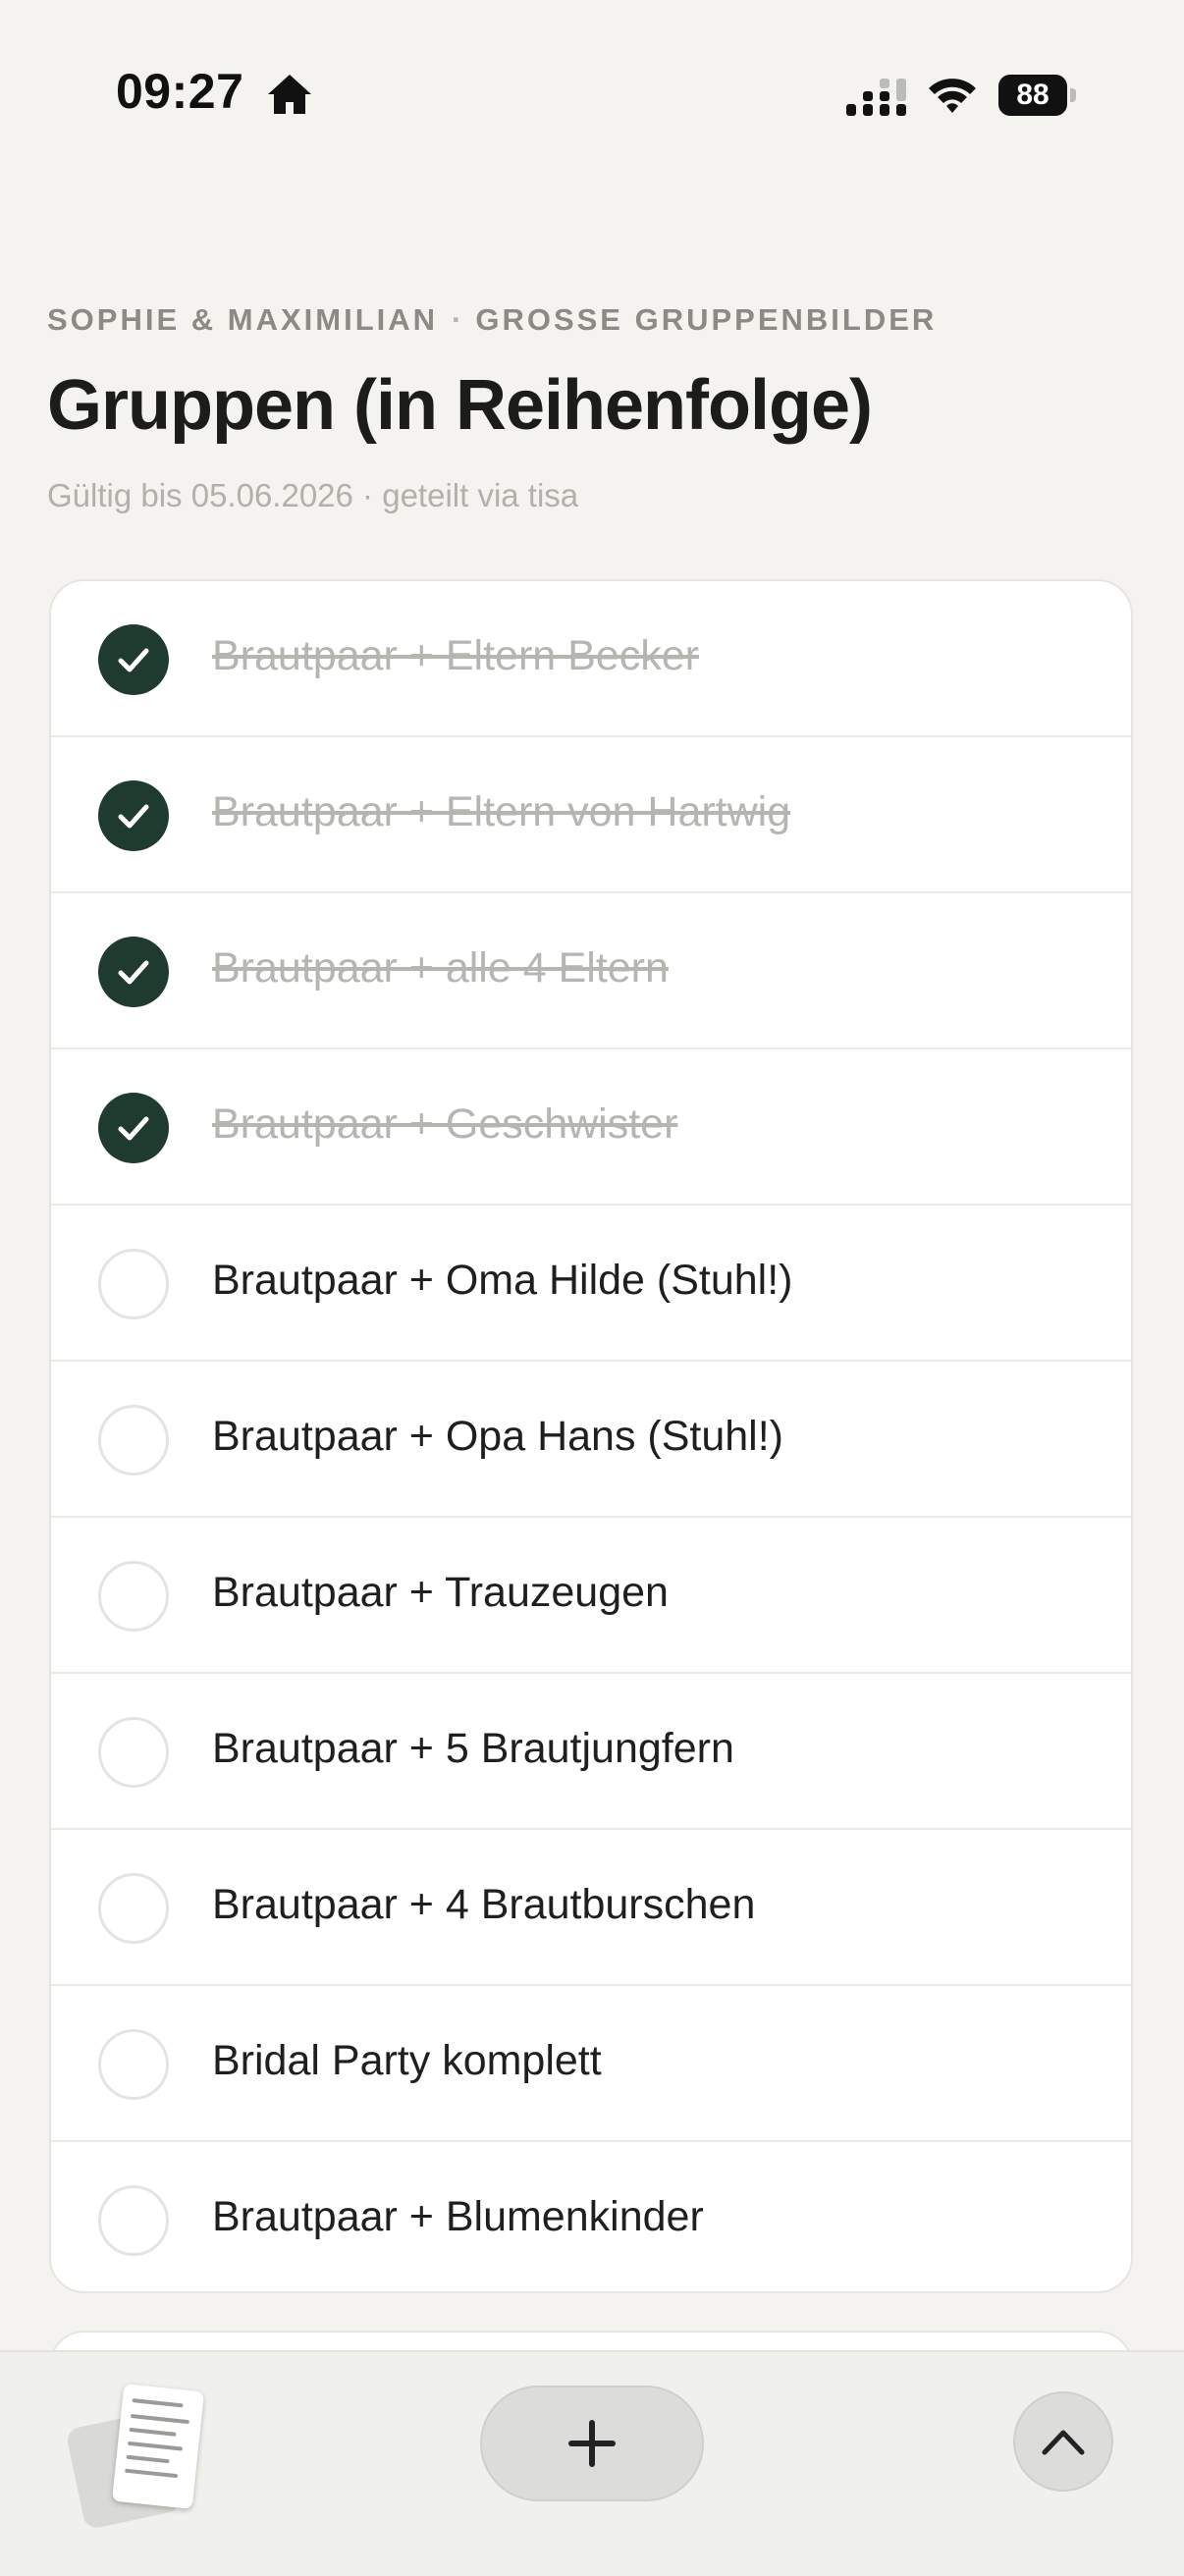 Image resolution: width=1184 pixels, height=2576 pixels. I want to click on add-button, so click(592, 2443).